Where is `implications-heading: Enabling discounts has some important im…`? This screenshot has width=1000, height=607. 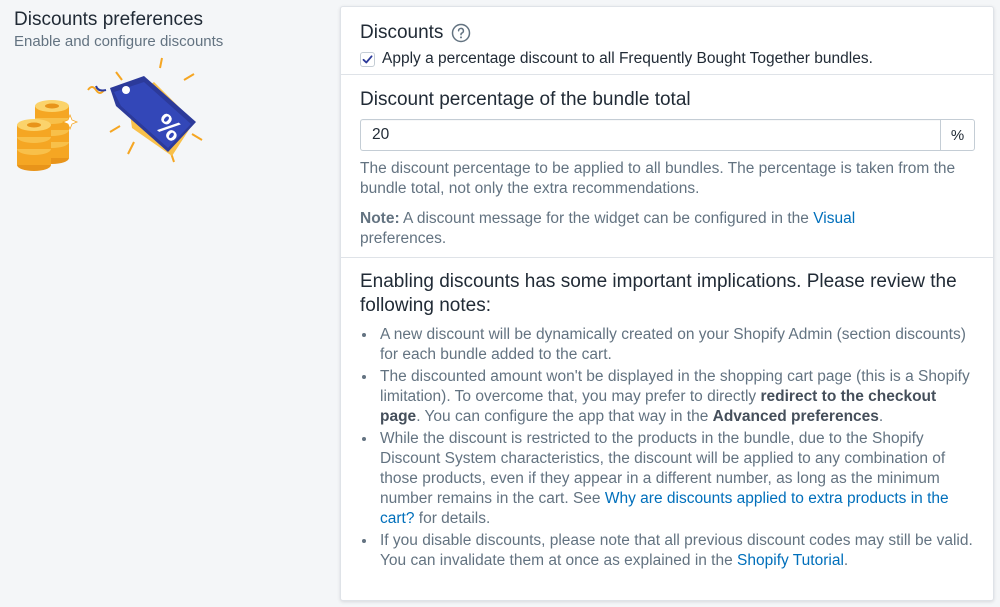 implications-heading: Enabling discounts has some important im… is located at coordinates (658, 293).